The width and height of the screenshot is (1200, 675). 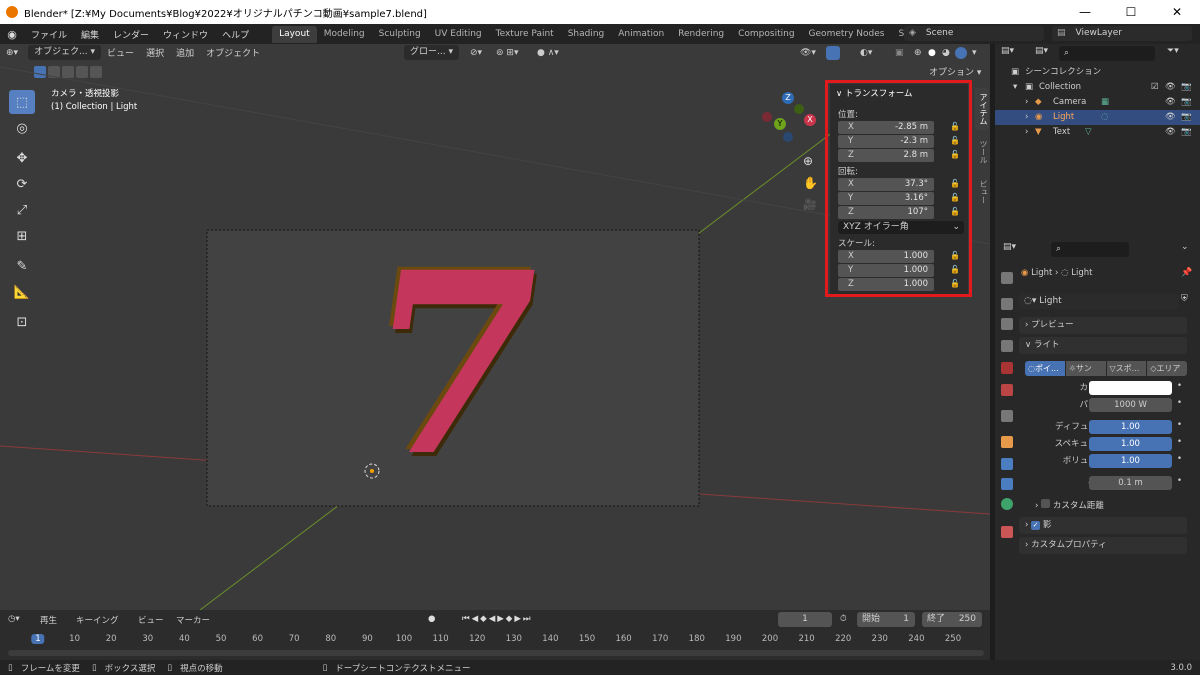 I want to click on menu-playback: 再生, so click(x=48, y=620).